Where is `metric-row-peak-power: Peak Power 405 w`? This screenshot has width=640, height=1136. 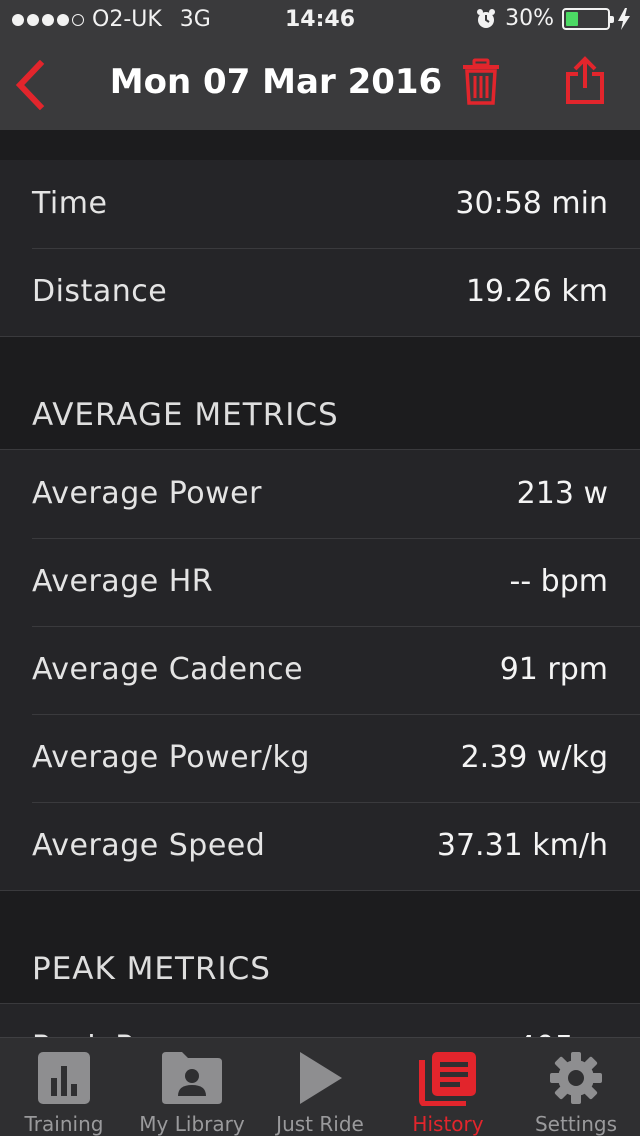
metric-row-peak-power: Peak Power 405 w is located at coordinates (320, 1020).